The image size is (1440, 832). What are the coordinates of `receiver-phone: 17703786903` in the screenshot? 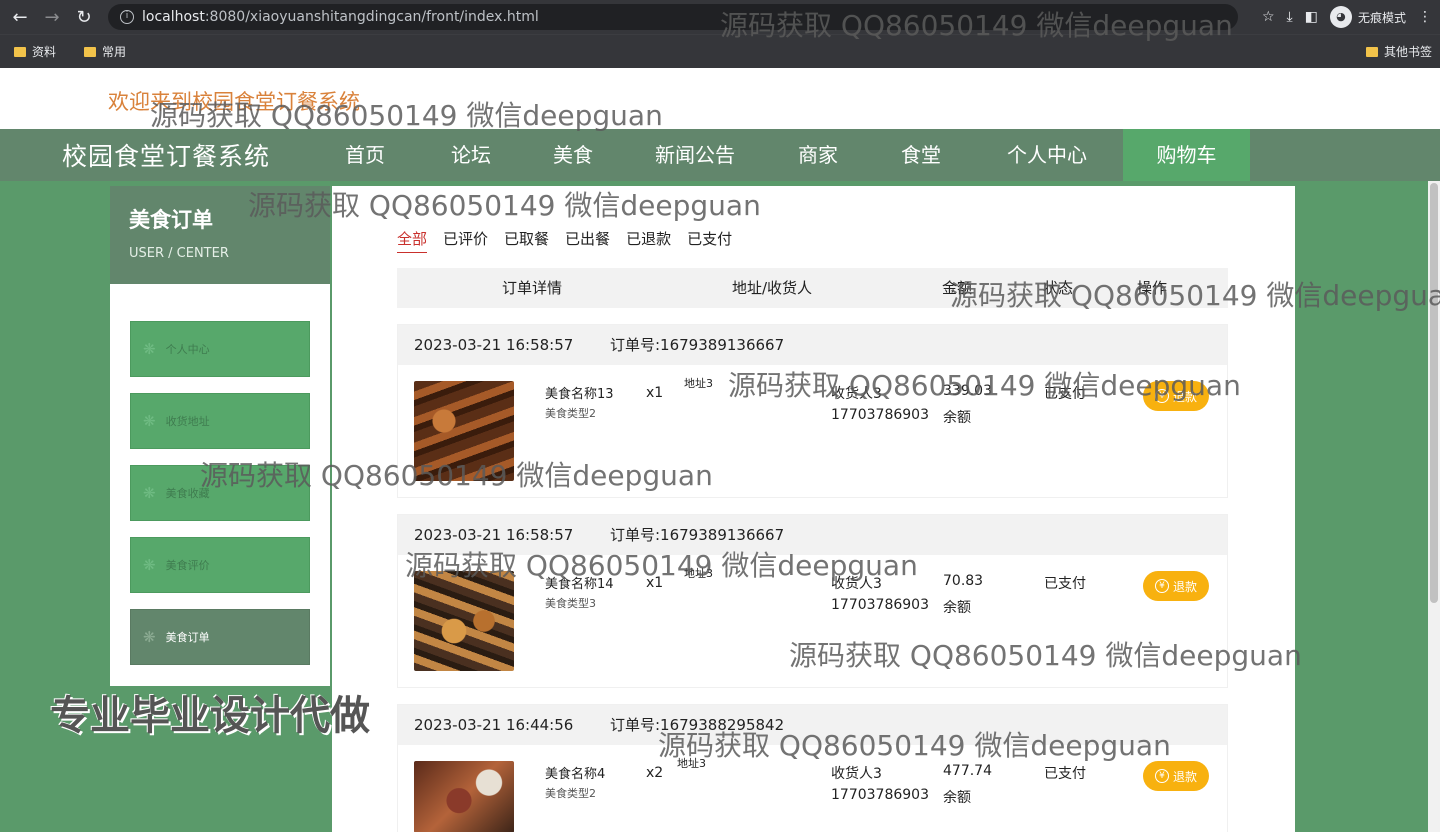 It's located at (880, 605).